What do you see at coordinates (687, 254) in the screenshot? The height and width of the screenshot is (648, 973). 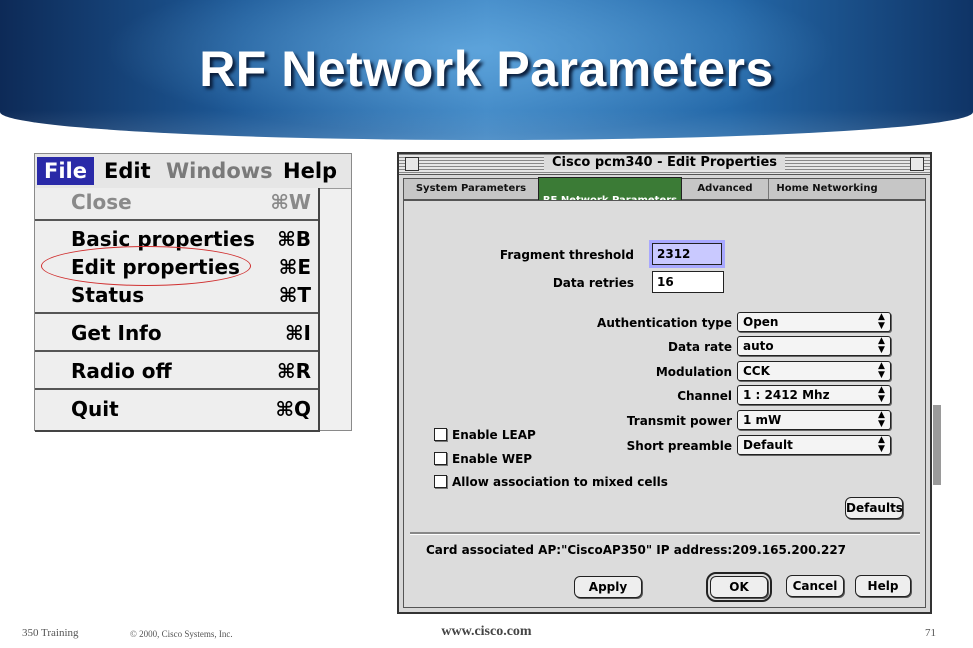 I see `fragment-threshold-field: 2312` at bounding box center [687, 254].